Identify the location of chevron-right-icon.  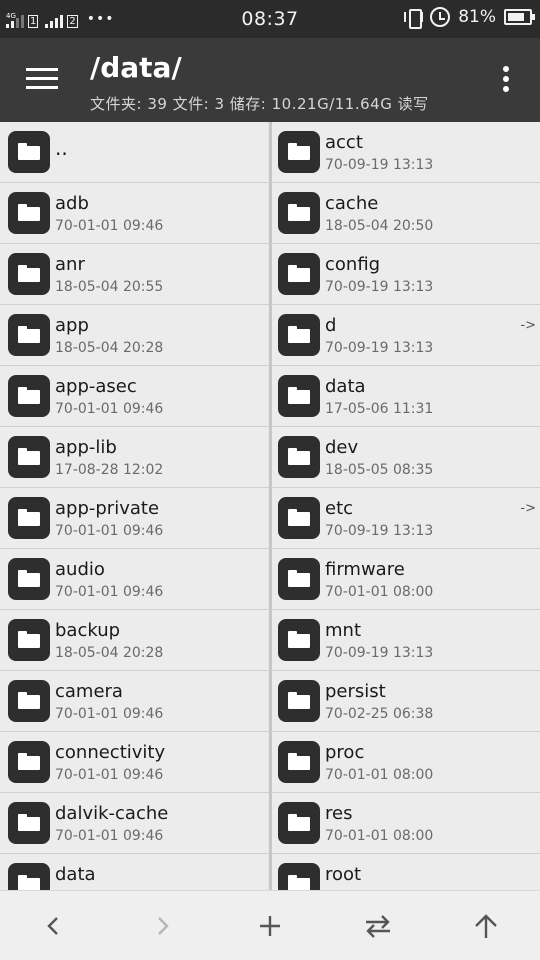
(163, 926).